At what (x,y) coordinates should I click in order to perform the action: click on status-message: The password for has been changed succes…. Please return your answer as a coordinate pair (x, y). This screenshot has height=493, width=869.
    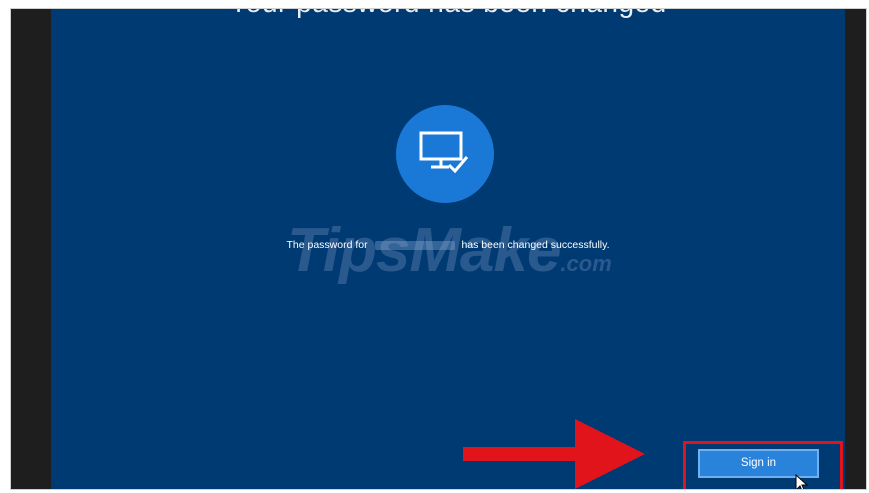
    Looking at the image, I should click on (448, 245).